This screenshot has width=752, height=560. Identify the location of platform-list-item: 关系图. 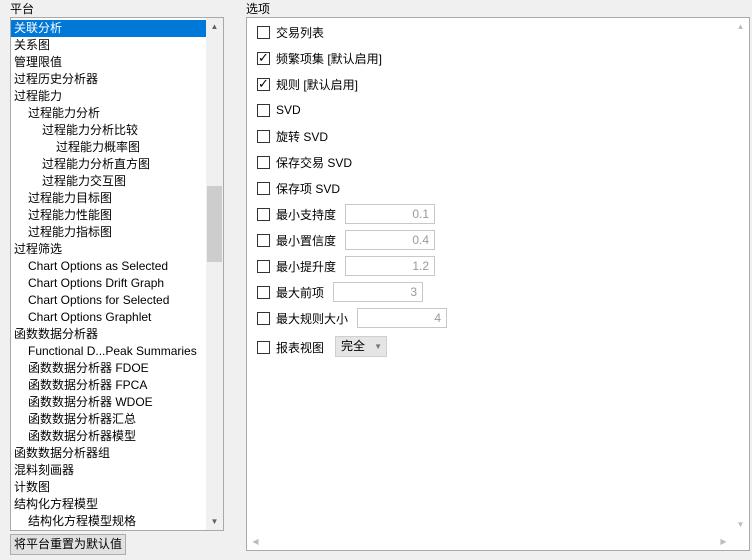
(108, 45).